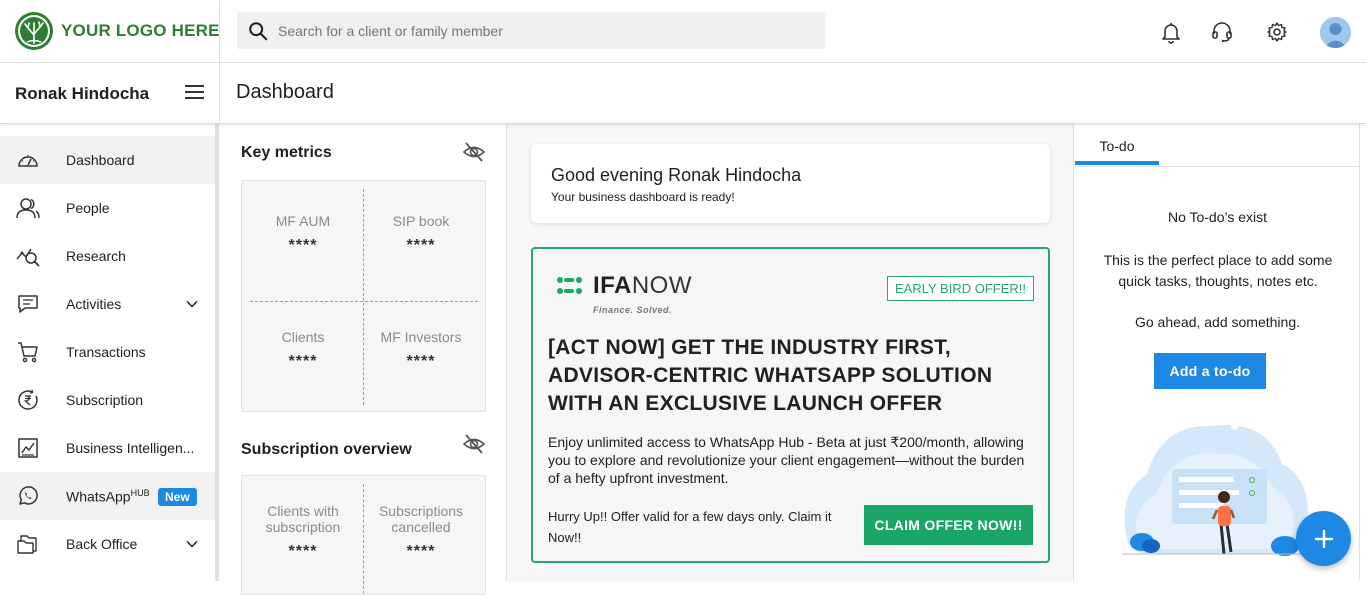 The height and width of the screenshot is (595, 1366). Describe the element at coordinates (82, 93) in the screenshot. I see `user-name: Ronak Hindocha` at that location.